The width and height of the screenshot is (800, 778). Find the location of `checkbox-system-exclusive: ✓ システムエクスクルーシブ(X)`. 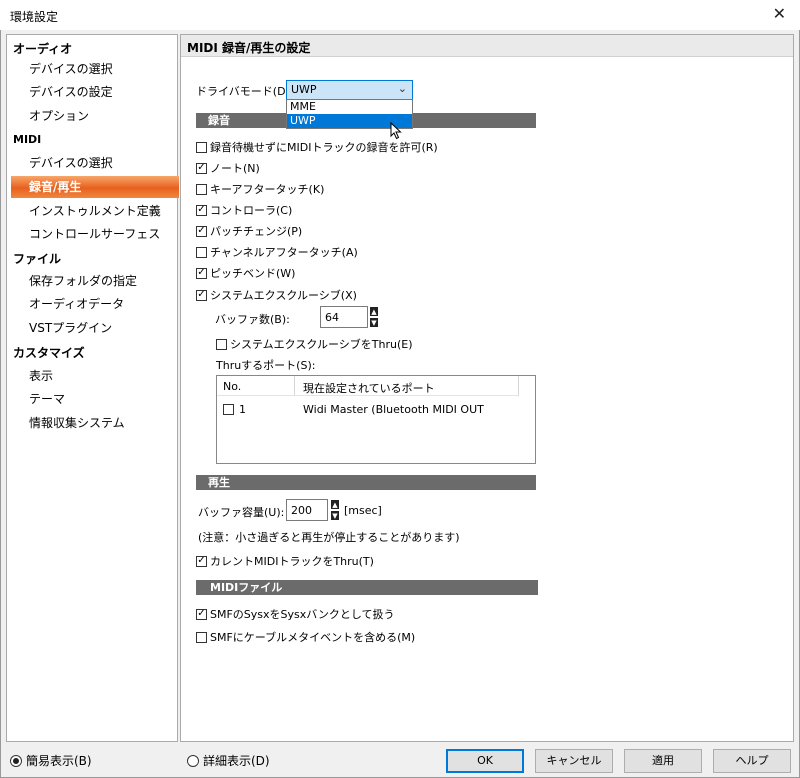

checkbox-system-exclusive: ✓ システムエクスクルーシブ(X) is located at coordinates (276, 295).